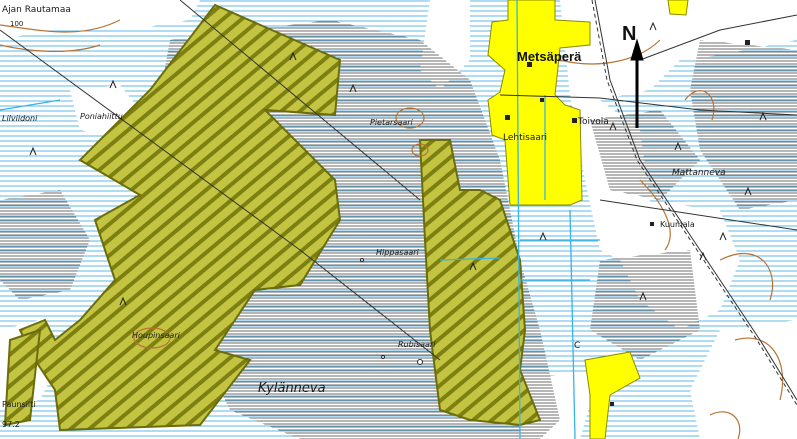 The height and width of the screenshot is (439, 797). What do you see at coordinates (577, 346) in the screenshot?
I see `road-letter-label: C` at bounding box center [577, 346].